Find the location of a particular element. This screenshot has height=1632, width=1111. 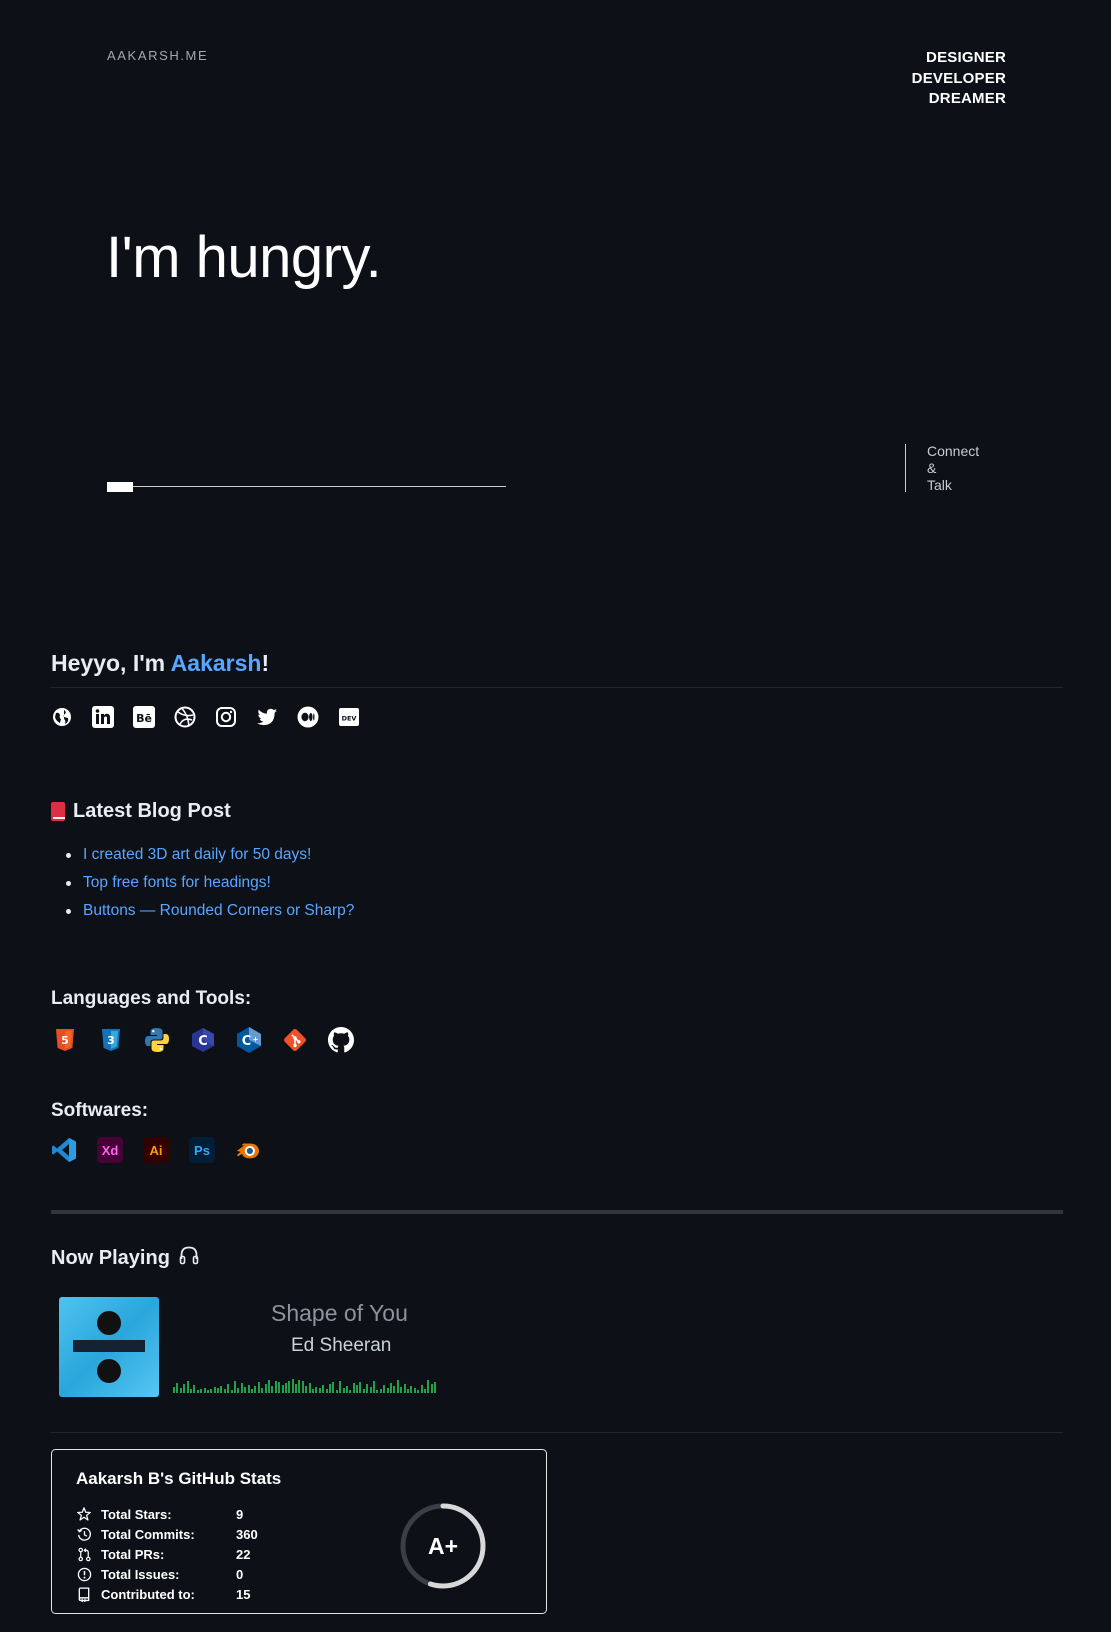

python-icon is located at coordinates (156, 1039).